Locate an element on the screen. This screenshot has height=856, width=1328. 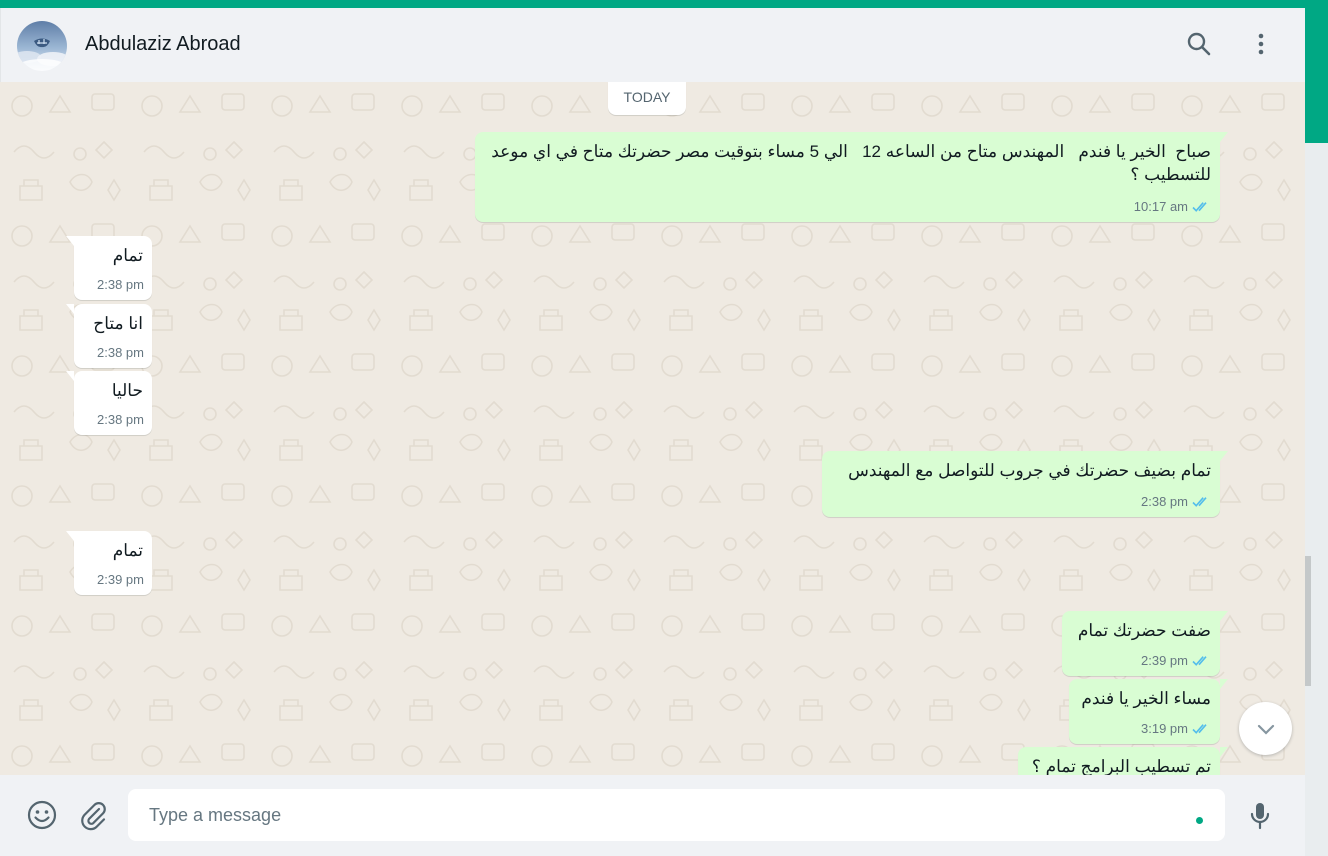
message-outgoing: تم تسطيب البرامج تمام ؟ is located at coordinates (1123, 761).